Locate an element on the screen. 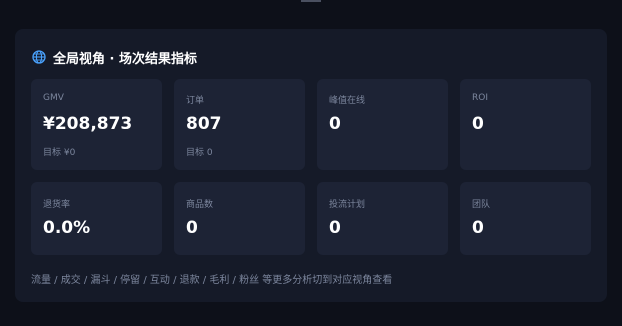 The width and height of the screenshot is (622, 326). panel-header: 全局视角 · 场次结果指标 is located at coordinates (114, 57).